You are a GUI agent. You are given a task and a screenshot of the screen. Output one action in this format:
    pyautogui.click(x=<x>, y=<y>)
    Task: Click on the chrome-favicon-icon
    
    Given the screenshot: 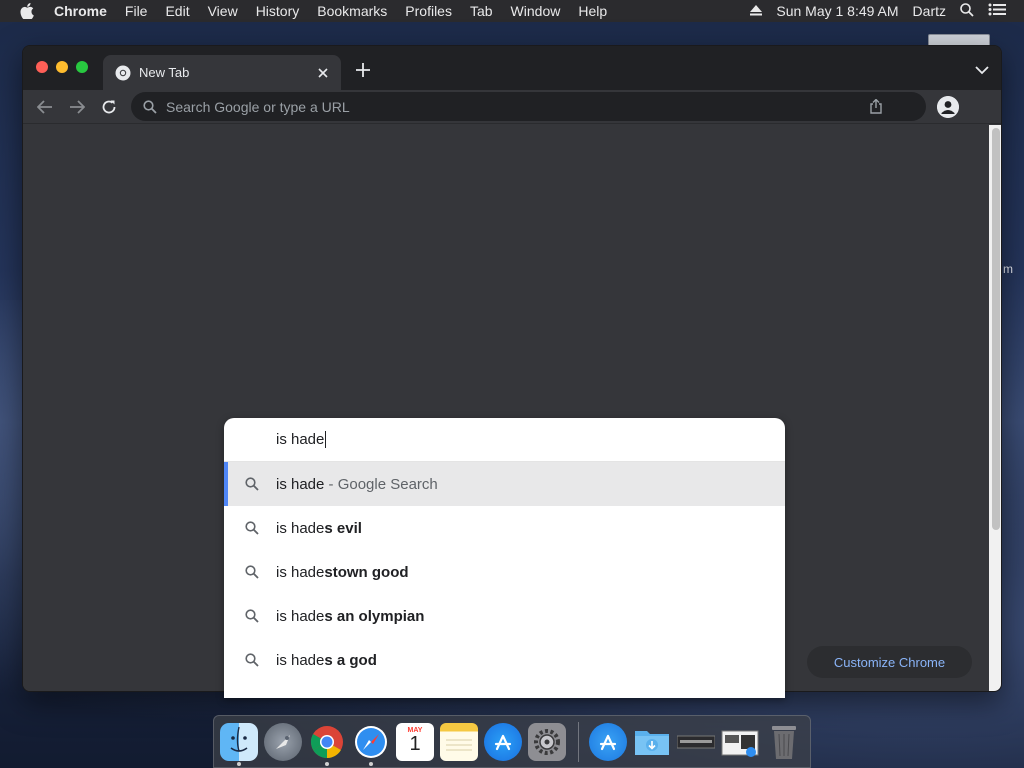 What is the action you would take?
    pyautogui.click(x=123, y=73)
    